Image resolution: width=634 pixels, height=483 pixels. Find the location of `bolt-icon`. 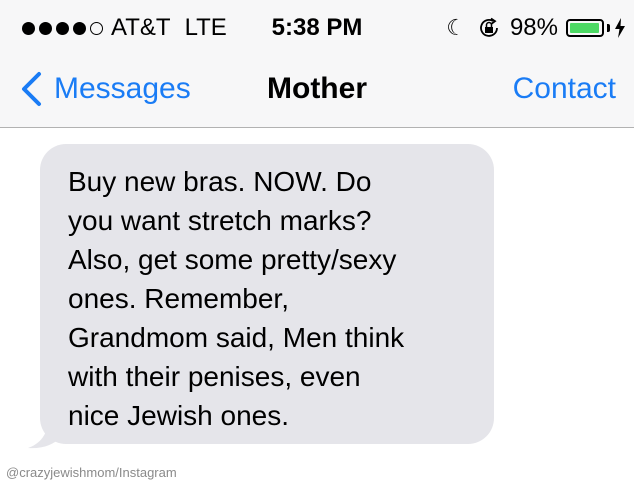

bolt-icon is located at coordinates (620, 28).